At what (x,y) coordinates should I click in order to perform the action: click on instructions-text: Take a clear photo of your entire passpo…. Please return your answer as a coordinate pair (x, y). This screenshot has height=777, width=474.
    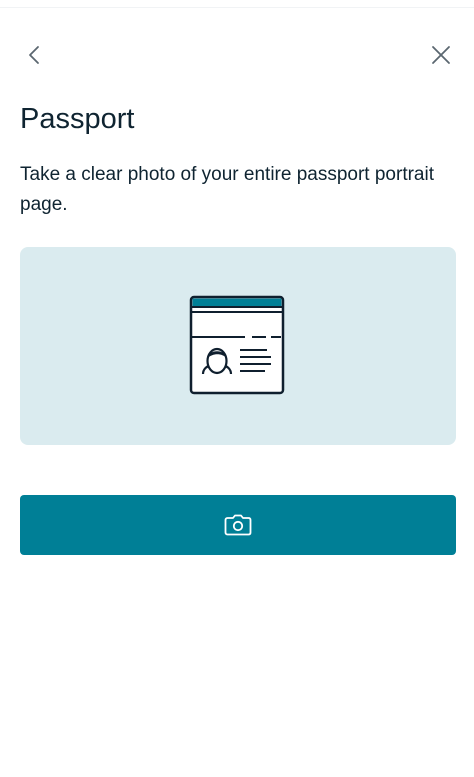
    Looking at the image, I should click on (227, 189).